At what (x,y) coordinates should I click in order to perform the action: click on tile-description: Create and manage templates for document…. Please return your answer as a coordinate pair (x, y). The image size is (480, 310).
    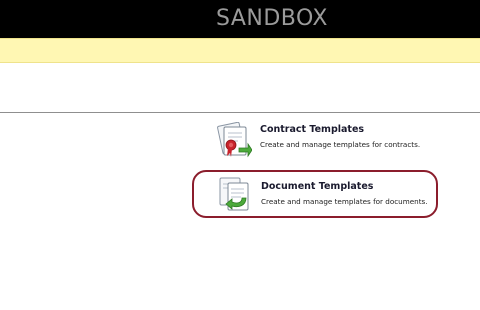
    Looking at the image, I should click on (344, 201).